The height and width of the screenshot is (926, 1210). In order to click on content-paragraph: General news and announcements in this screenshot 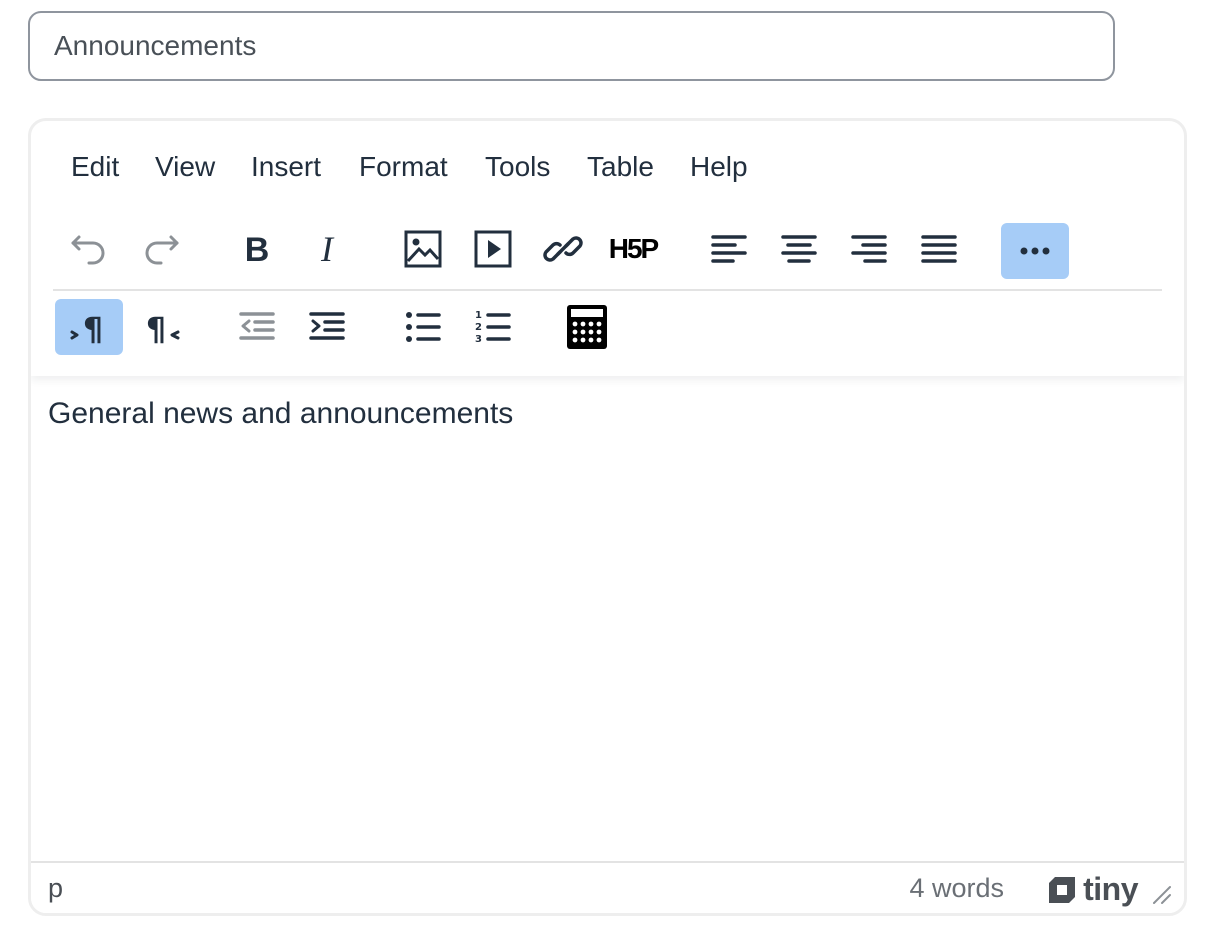, I will do `click(280, 414)`.